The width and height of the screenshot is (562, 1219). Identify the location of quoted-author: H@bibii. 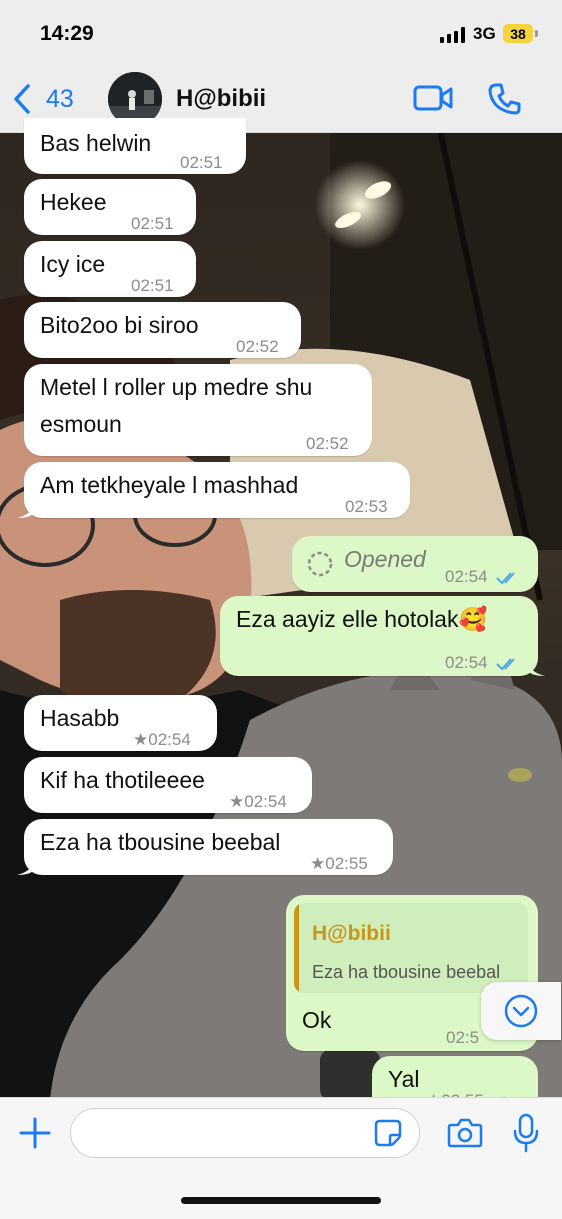
(351, 933).